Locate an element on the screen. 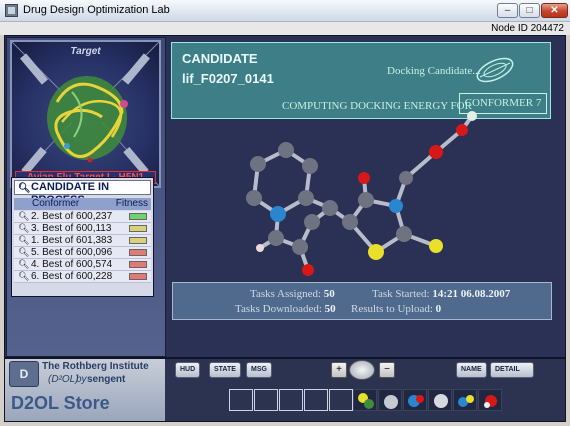 This screenshot has height=426, width=570. node-id: Node ID 204472 is located at coordinates (527, 28).